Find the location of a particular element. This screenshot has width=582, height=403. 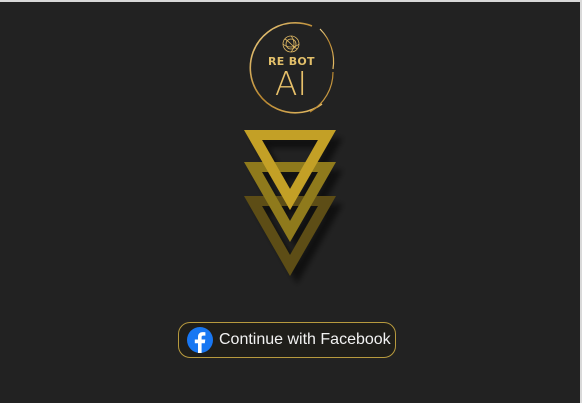

spiral-emblem-icon is located at coordinates (291, 44).